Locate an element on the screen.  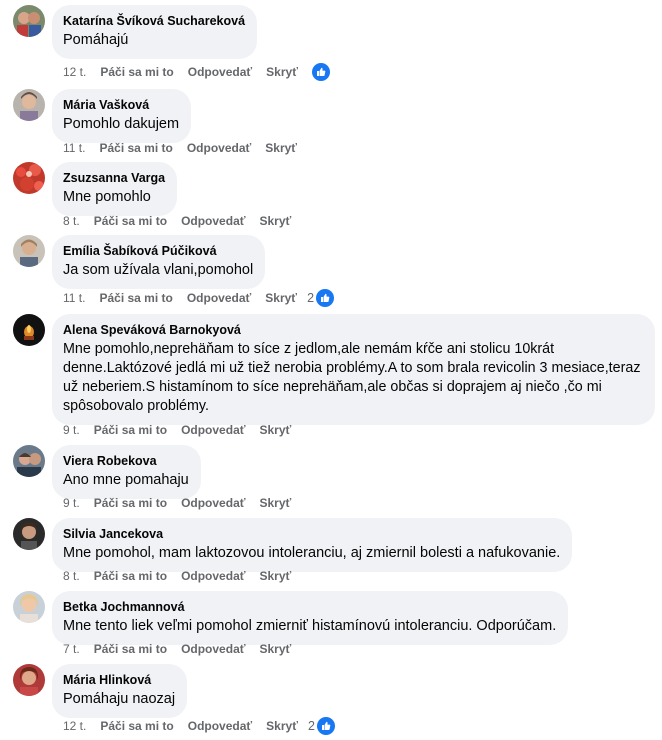
comment-actions: 12 t. Páči sa mi to Odpovedať Skryť 2 is located at coordinates (199, 726).